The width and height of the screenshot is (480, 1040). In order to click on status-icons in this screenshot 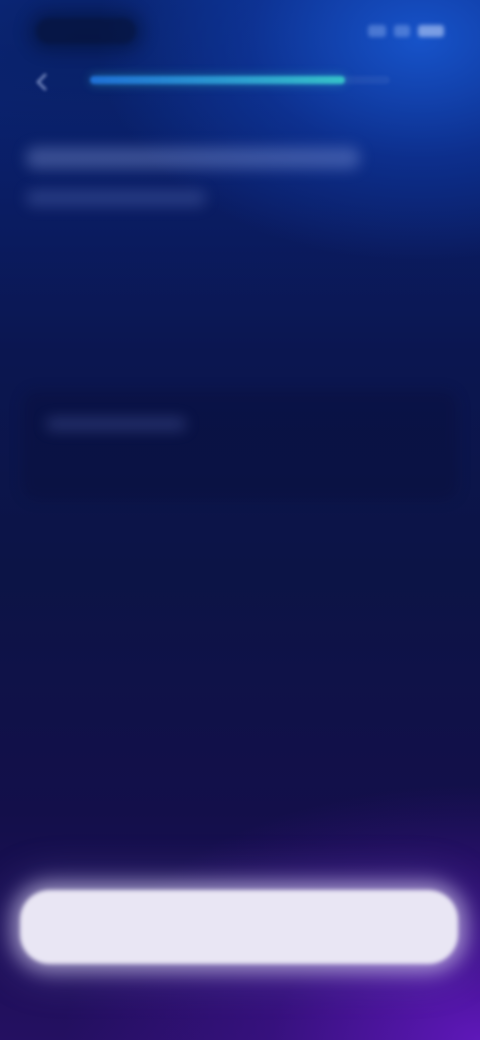, I will do `click(406, 31)`.